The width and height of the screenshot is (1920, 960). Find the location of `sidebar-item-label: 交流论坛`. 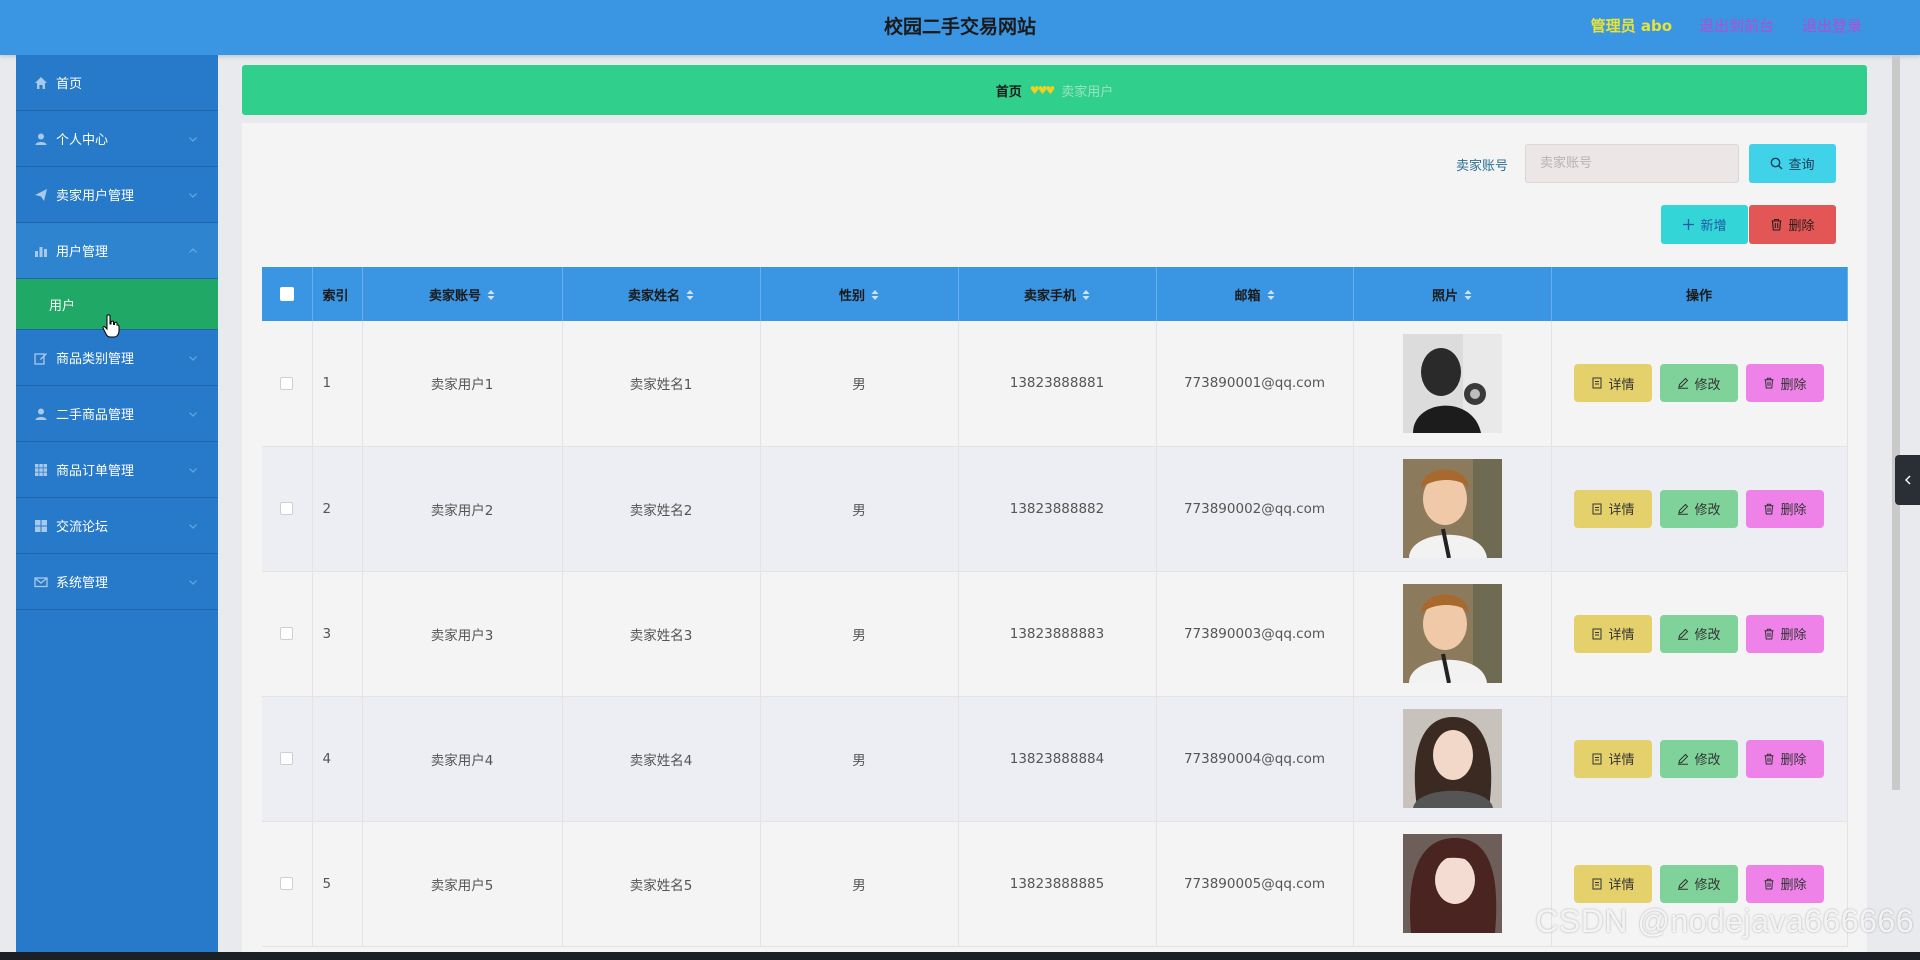

sidebar-item-label: 交流论坛 is located at coordinates (82, 527).